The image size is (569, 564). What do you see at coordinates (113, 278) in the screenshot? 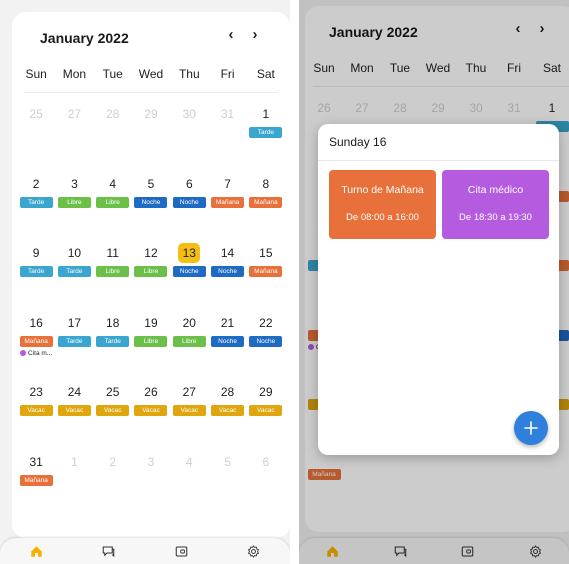
I see `day-cell: 11 Libre` at bounding box center [113, 278].